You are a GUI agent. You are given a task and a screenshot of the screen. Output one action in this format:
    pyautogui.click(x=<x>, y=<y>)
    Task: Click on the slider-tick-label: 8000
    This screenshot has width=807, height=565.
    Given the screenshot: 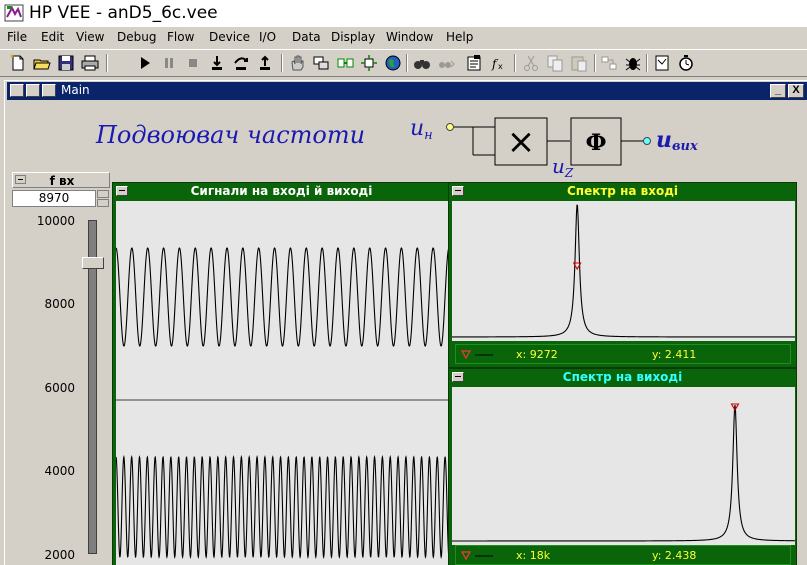 What is the action you would take?
    pyautogui.click(x=59, y=304)
    